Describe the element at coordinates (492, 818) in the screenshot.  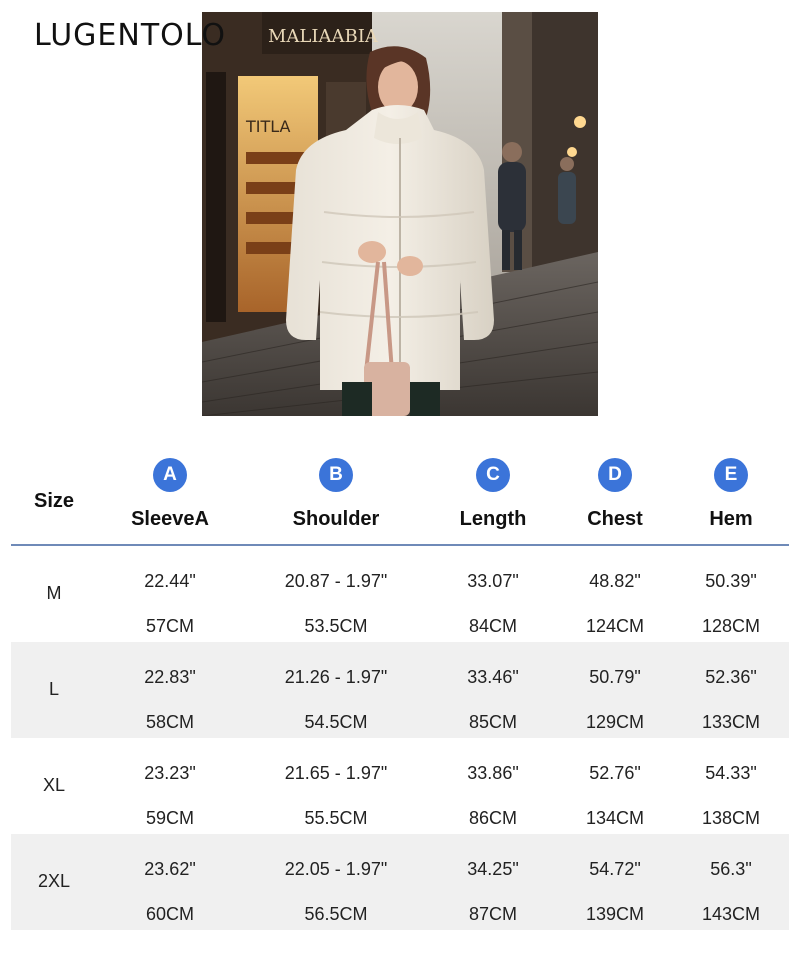
I see `length-cm: 86CM` at that location.